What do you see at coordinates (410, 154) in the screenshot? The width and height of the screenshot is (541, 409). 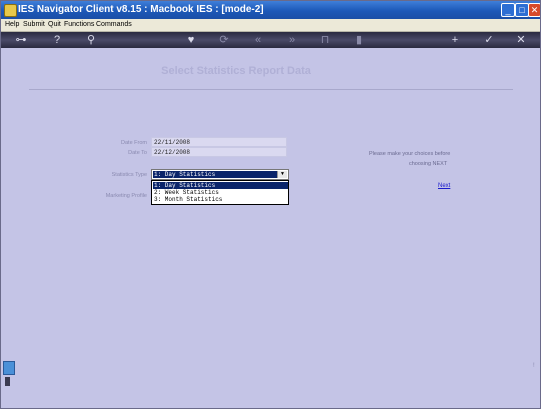 I see `help-message-line1: Please make your choices before` at bounding box center [410, 154].